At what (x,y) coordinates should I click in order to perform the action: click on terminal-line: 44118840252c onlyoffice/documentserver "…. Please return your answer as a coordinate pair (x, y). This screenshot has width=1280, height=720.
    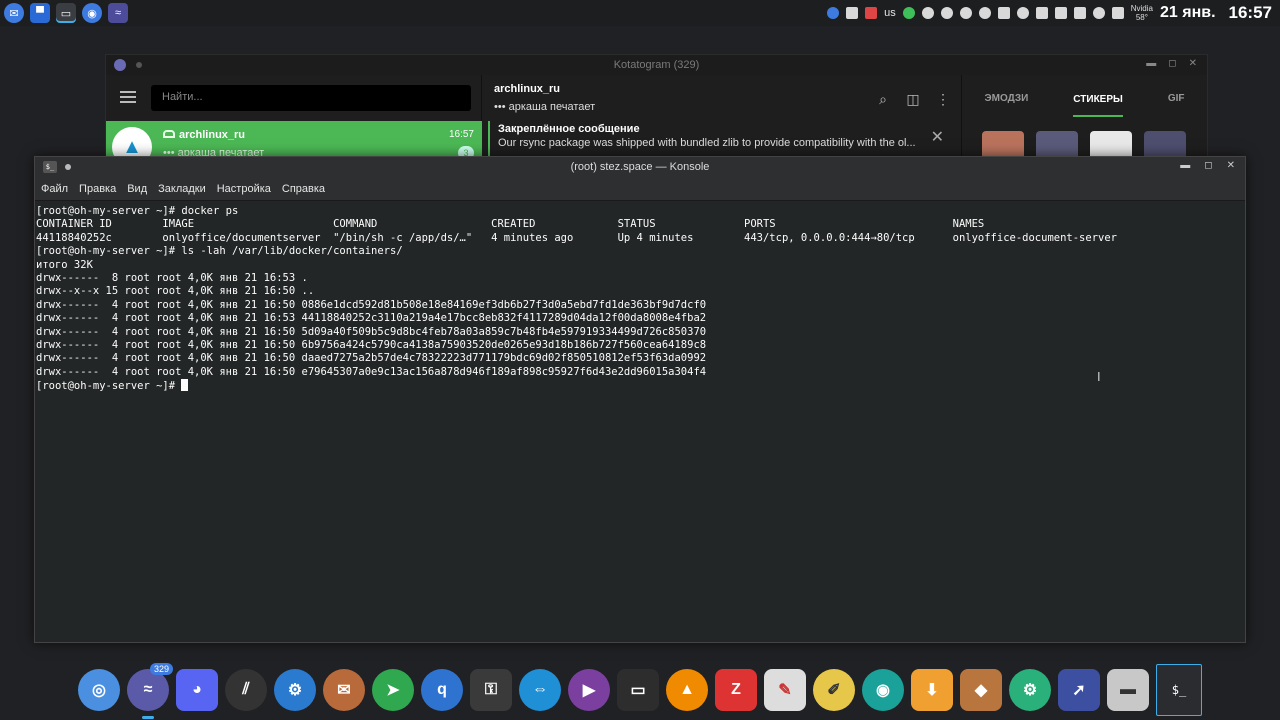
    Looking at the image, I should click on (576, 237).